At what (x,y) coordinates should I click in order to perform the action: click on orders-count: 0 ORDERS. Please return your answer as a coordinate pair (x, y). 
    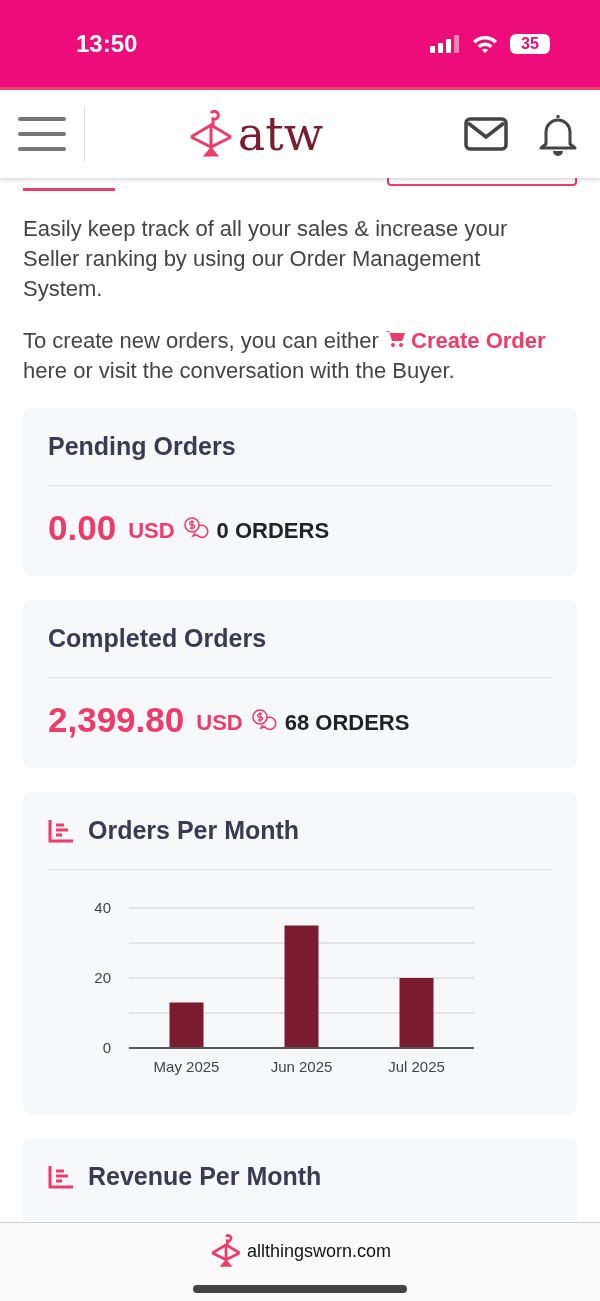
    Looking at the image, I should click on (273, 531).